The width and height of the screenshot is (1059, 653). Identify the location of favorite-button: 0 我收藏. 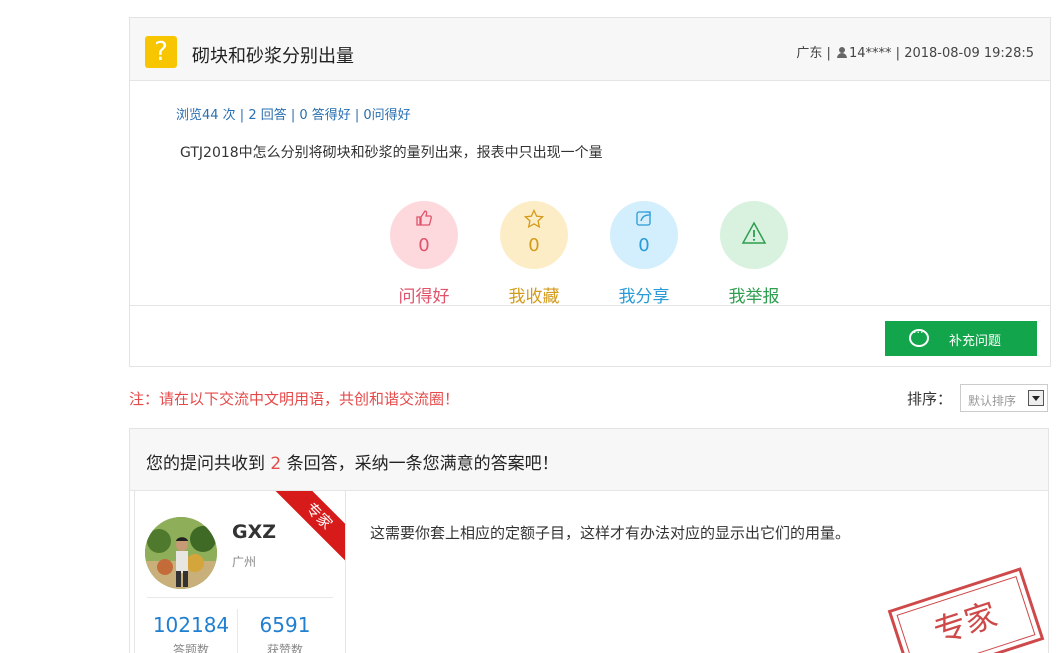
(534, 254).